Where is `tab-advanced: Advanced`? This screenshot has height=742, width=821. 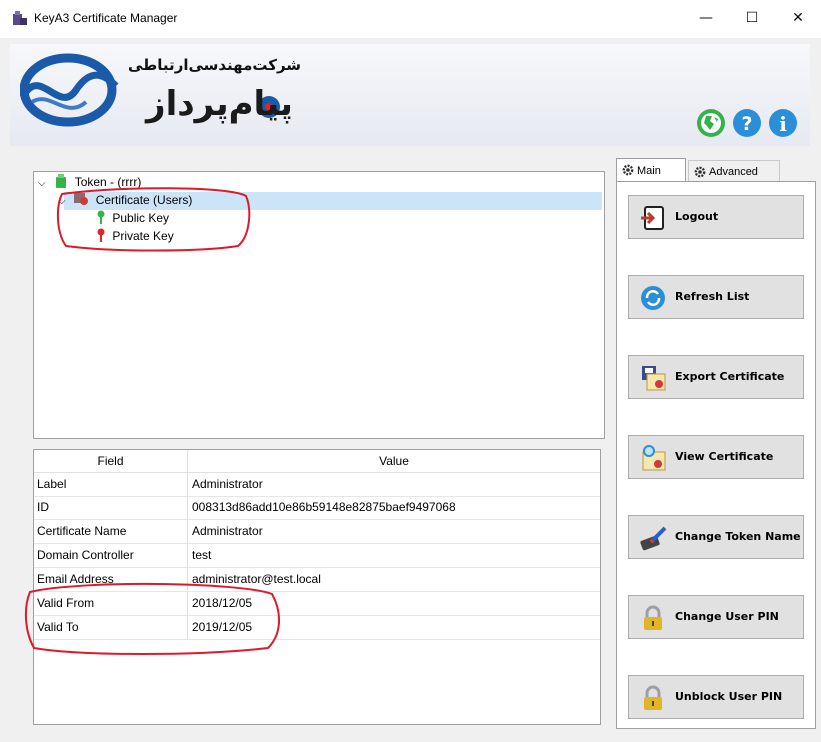 tab-advanced: Advanced is located at coordinates (734, 171).